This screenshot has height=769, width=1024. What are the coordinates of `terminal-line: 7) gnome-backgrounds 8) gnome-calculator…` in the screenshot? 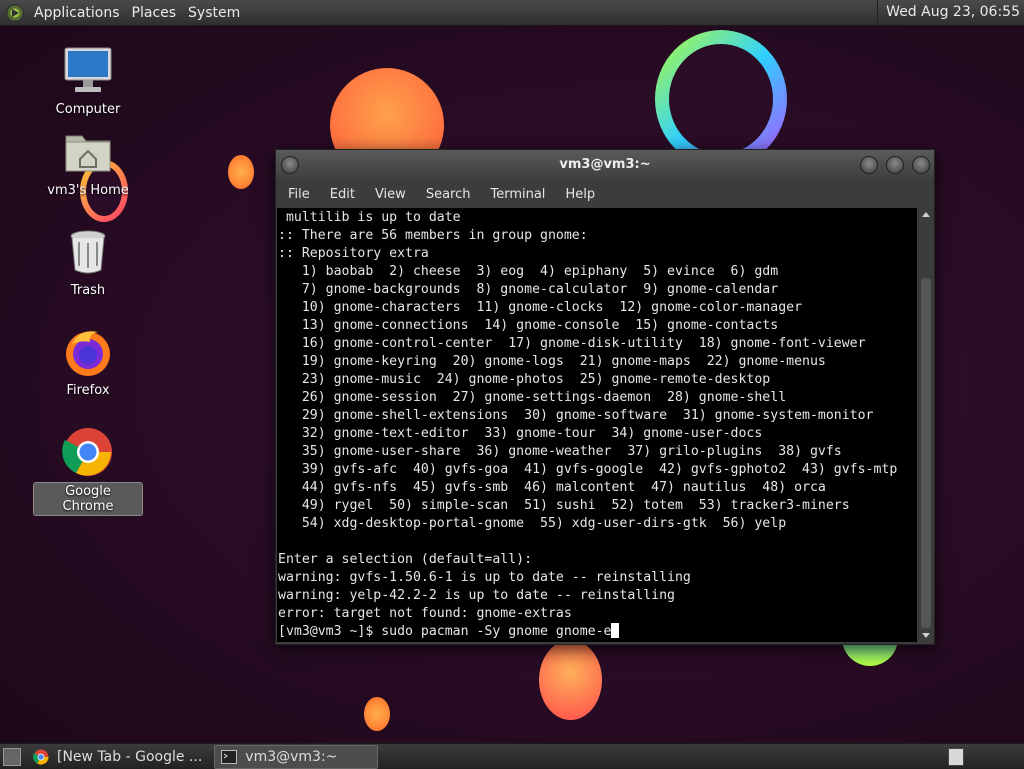 It's located at (528, 289).